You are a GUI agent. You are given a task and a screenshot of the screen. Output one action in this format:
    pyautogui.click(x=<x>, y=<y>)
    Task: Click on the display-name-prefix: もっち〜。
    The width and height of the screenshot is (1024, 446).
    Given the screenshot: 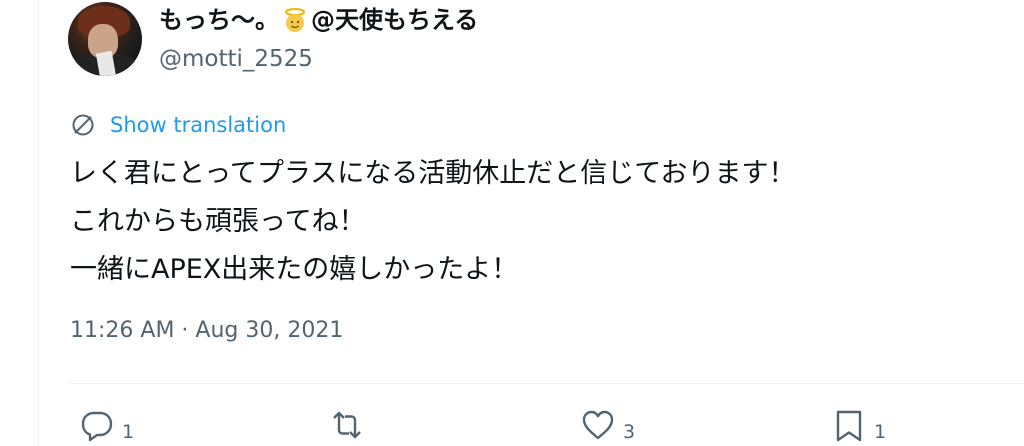 What is the action you would take?
    pyautogui.click(x=219, y=20)
    